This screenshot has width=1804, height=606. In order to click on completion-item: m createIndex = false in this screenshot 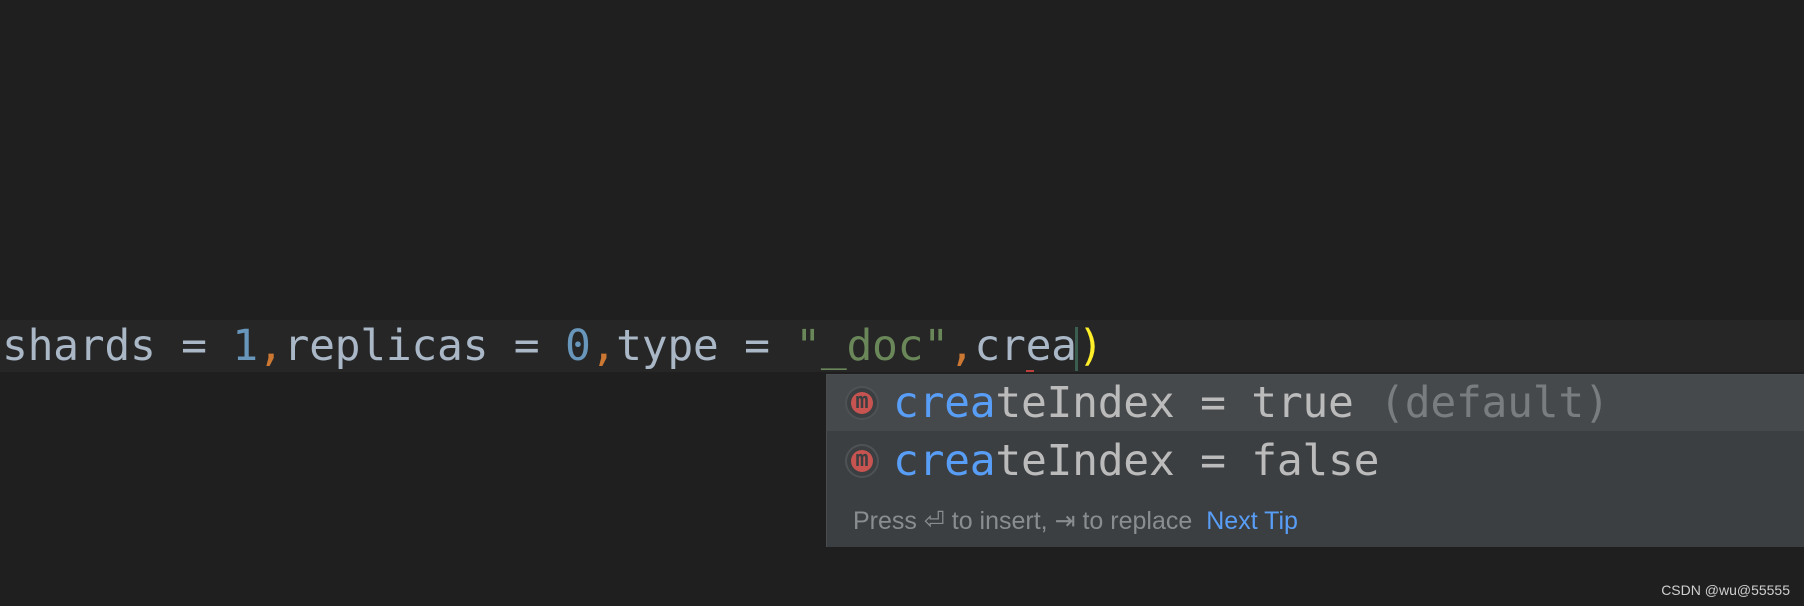, I will do `click(1315, 461)`.